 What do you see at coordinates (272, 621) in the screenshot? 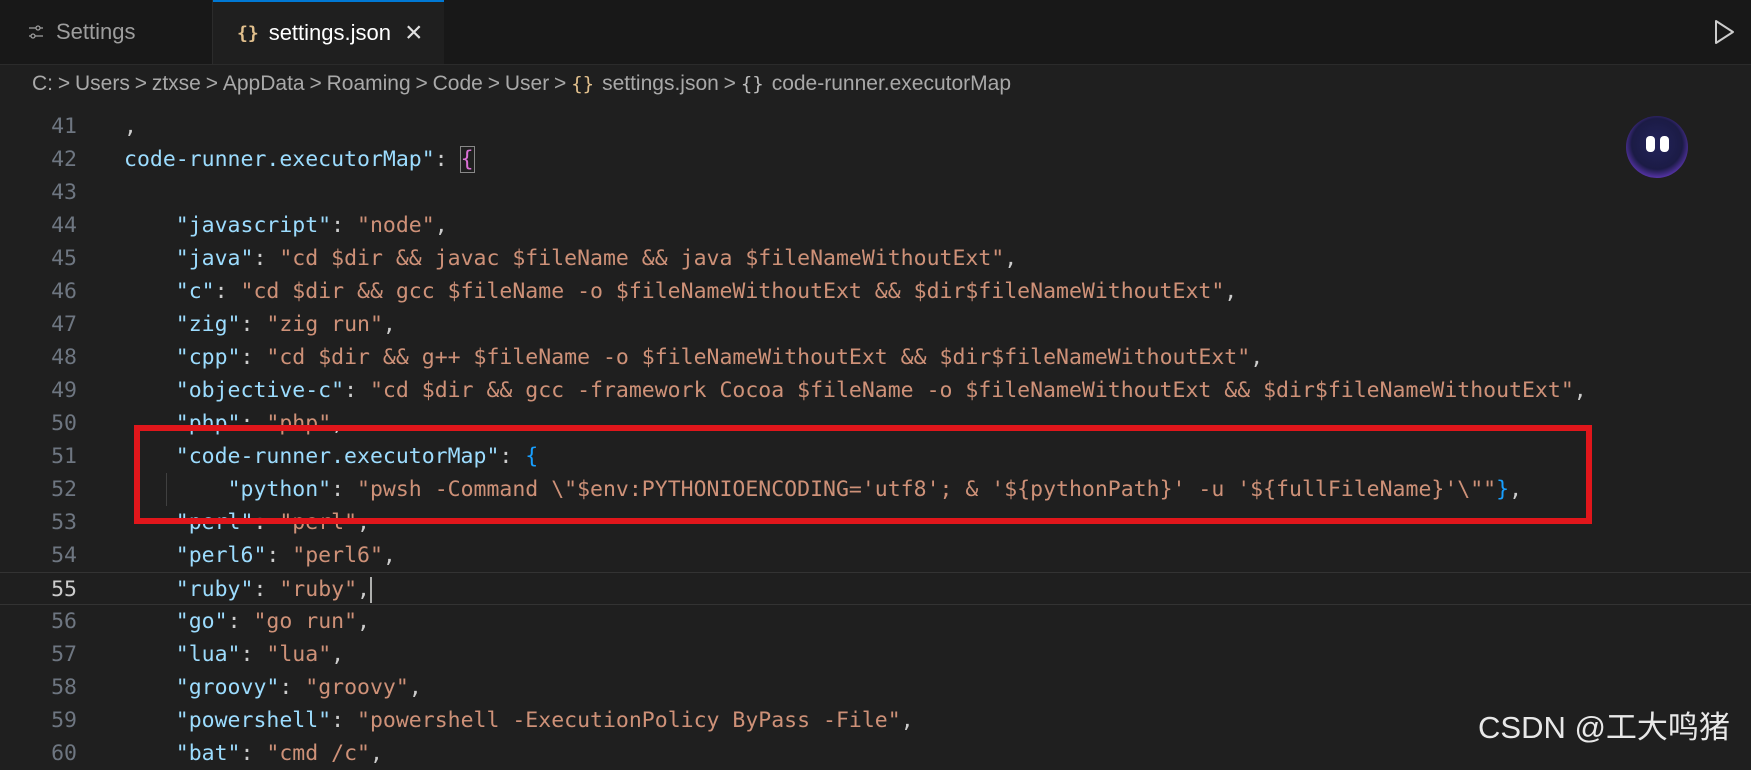
I see `code-text: "go": "go run",` at bounding box center [272, 621].